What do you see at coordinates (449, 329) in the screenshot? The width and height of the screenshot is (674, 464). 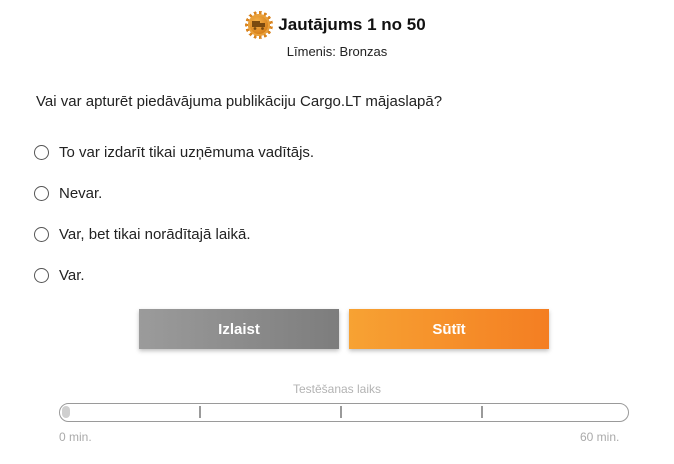 I see `send-button: Sūtīt` at bounding box center [449, 329].